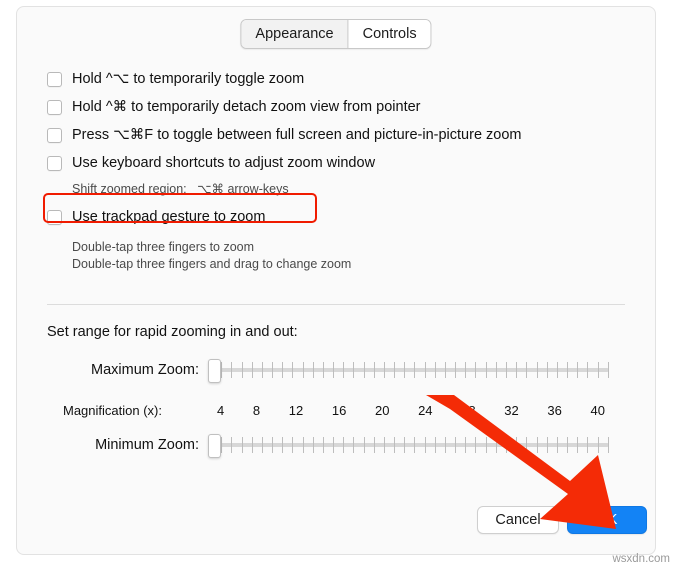 The height and width of the screenshot is (567, 680). I want to click on tab-bar: Appearance Controls, so click(336, 34).